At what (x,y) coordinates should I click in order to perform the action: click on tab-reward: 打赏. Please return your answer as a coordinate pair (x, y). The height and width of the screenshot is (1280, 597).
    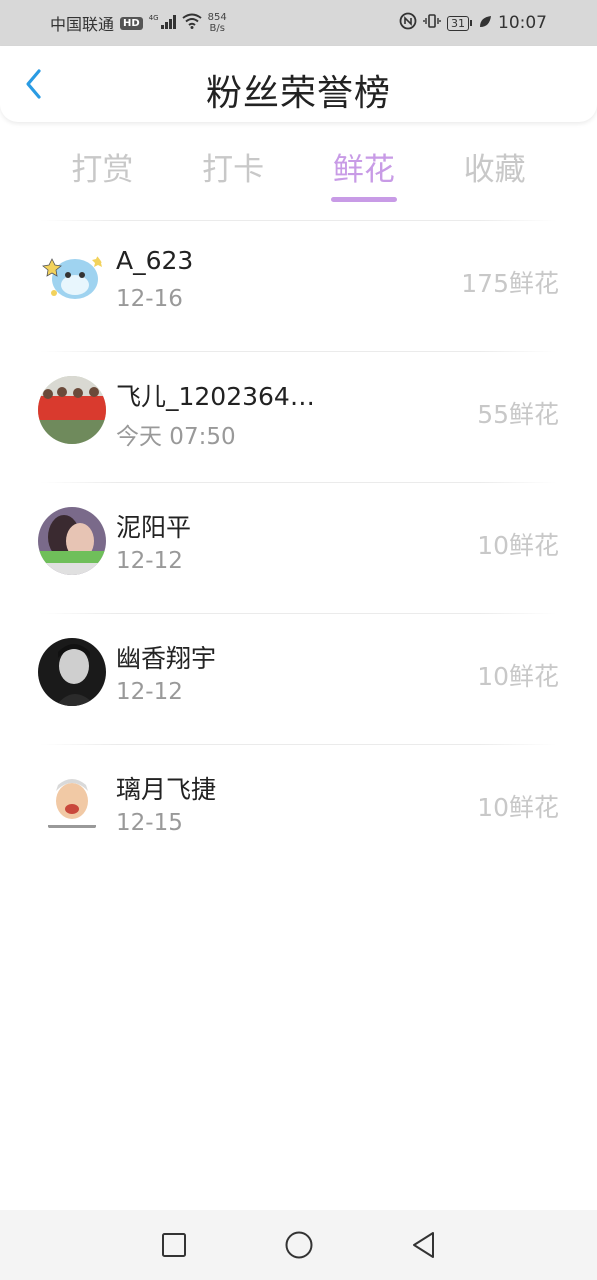
    Looking at the image, I should click on (102, 173).